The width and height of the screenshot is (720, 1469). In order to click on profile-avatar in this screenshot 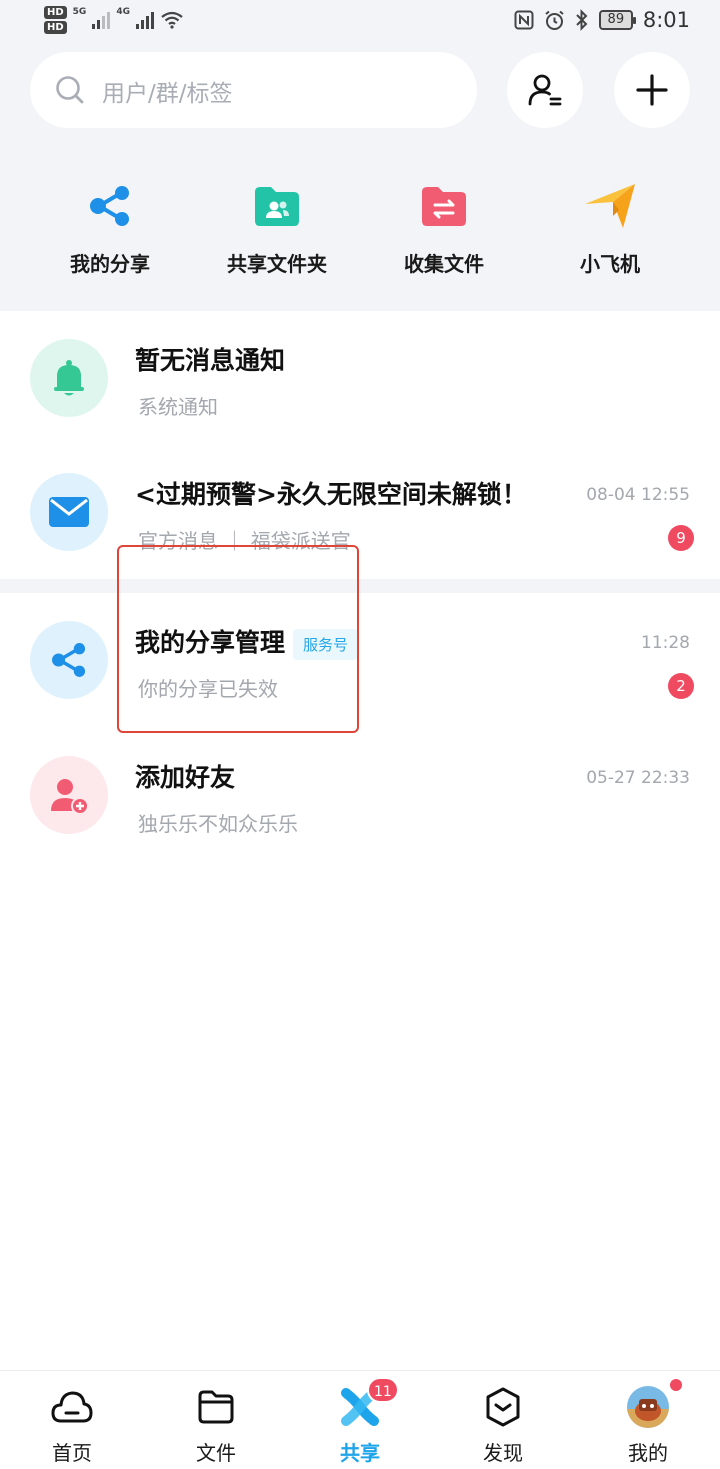, I will do `click(648, 1407)`.